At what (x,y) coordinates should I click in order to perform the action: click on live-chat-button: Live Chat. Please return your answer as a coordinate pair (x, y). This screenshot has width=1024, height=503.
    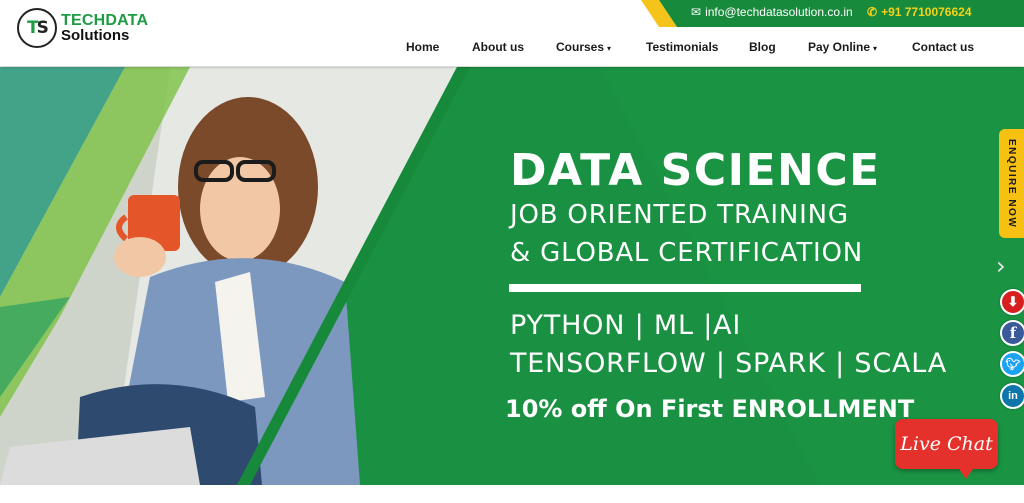
    Looking at the image, I should click on (946, 444).